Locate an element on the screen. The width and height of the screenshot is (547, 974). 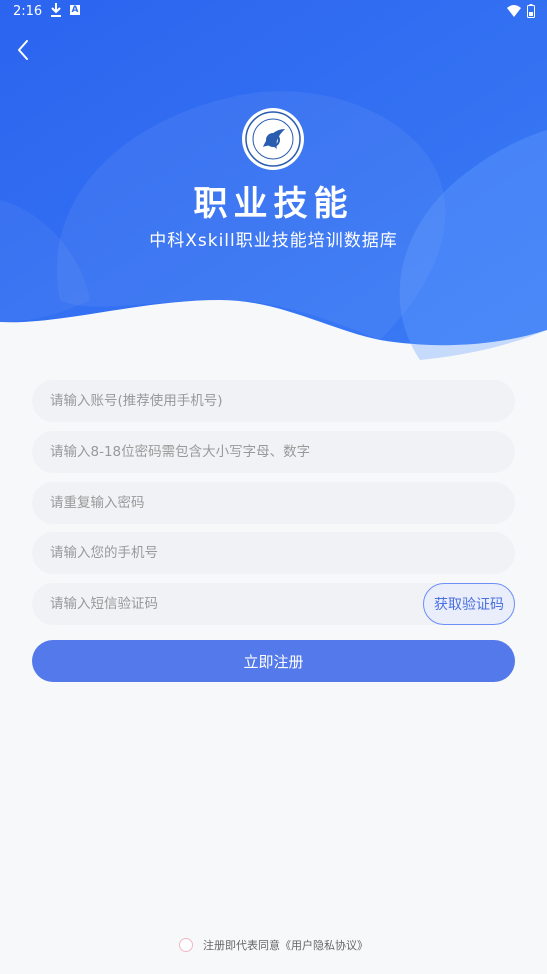
password-field is located at coordinates (273, 452).